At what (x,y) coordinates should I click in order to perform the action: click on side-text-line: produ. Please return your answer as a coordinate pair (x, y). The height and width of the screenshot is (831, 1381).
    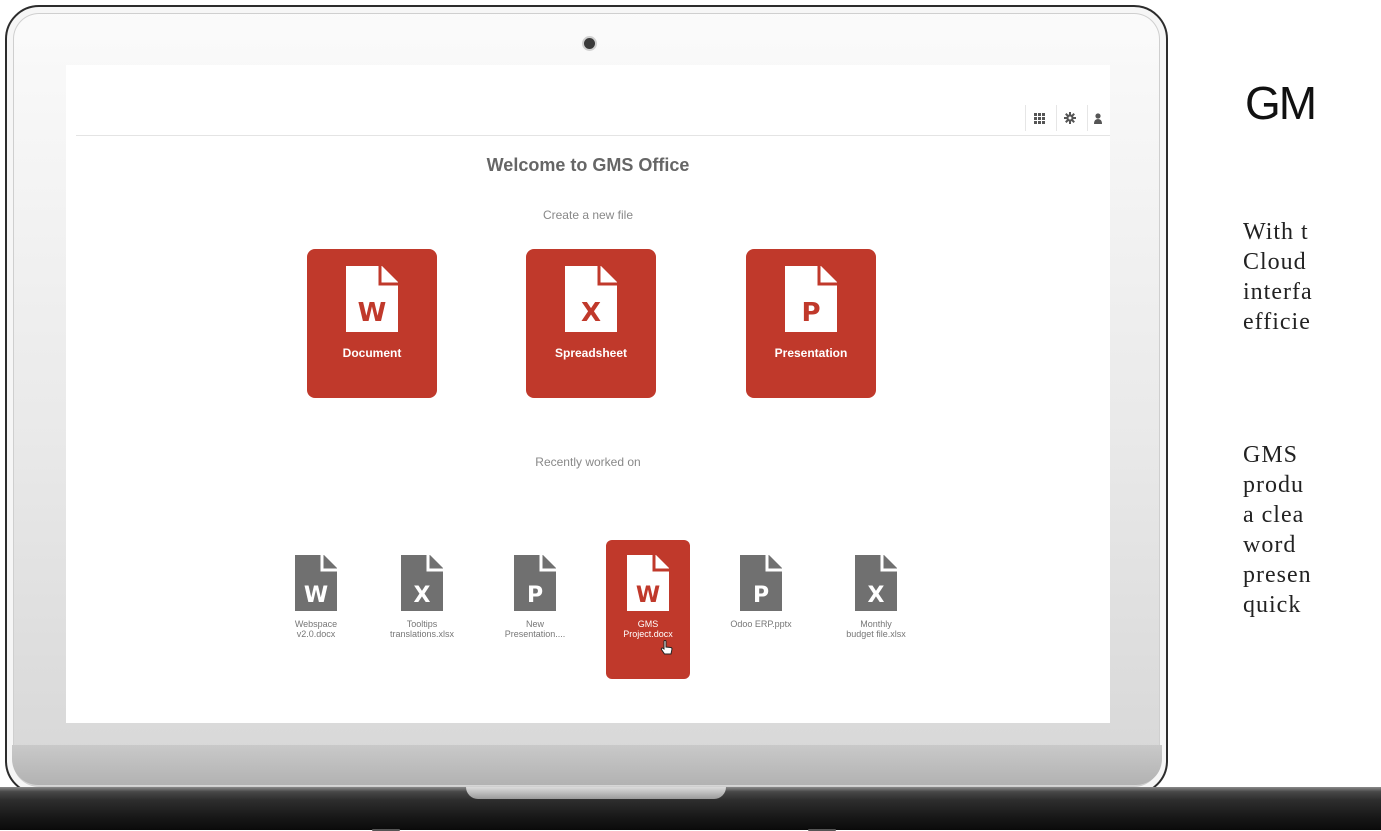
    Looking at the image, I should click on (1273, 485).